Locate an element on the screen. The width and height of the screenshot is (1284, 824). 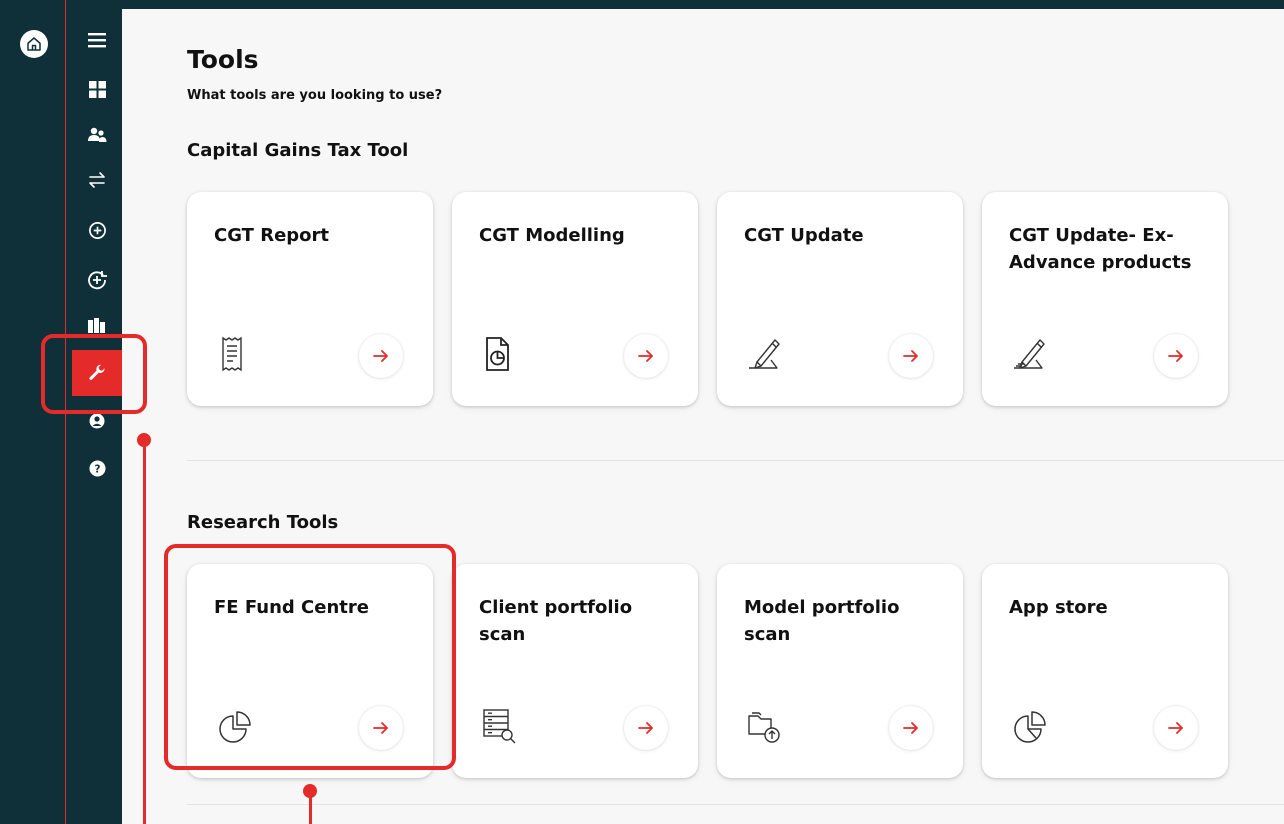
clients-icon is located at coordinates (97, 134).